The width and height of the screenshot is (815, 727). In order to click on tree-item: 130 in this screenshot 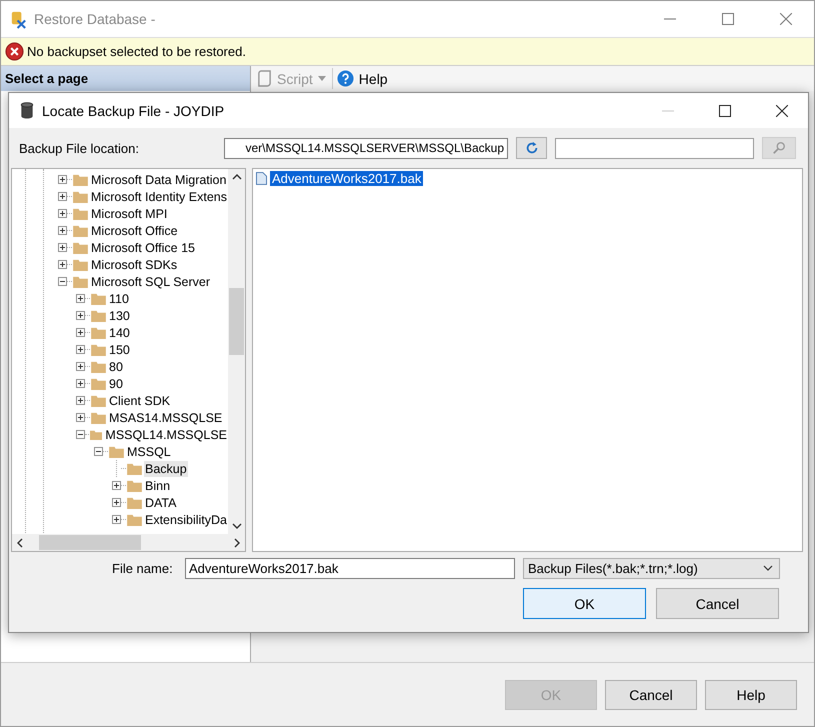, I will do `click(119, 316)`.